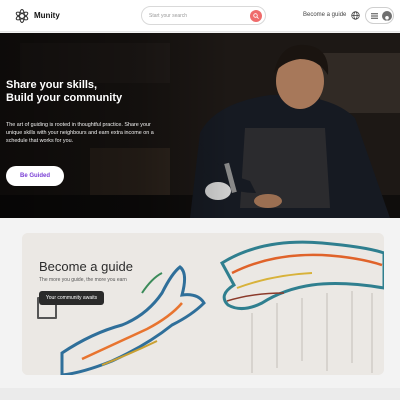  What do you see at coordinates (197, 16) in the screenshot?
I see `search-input` at bounding box center [197, 16].